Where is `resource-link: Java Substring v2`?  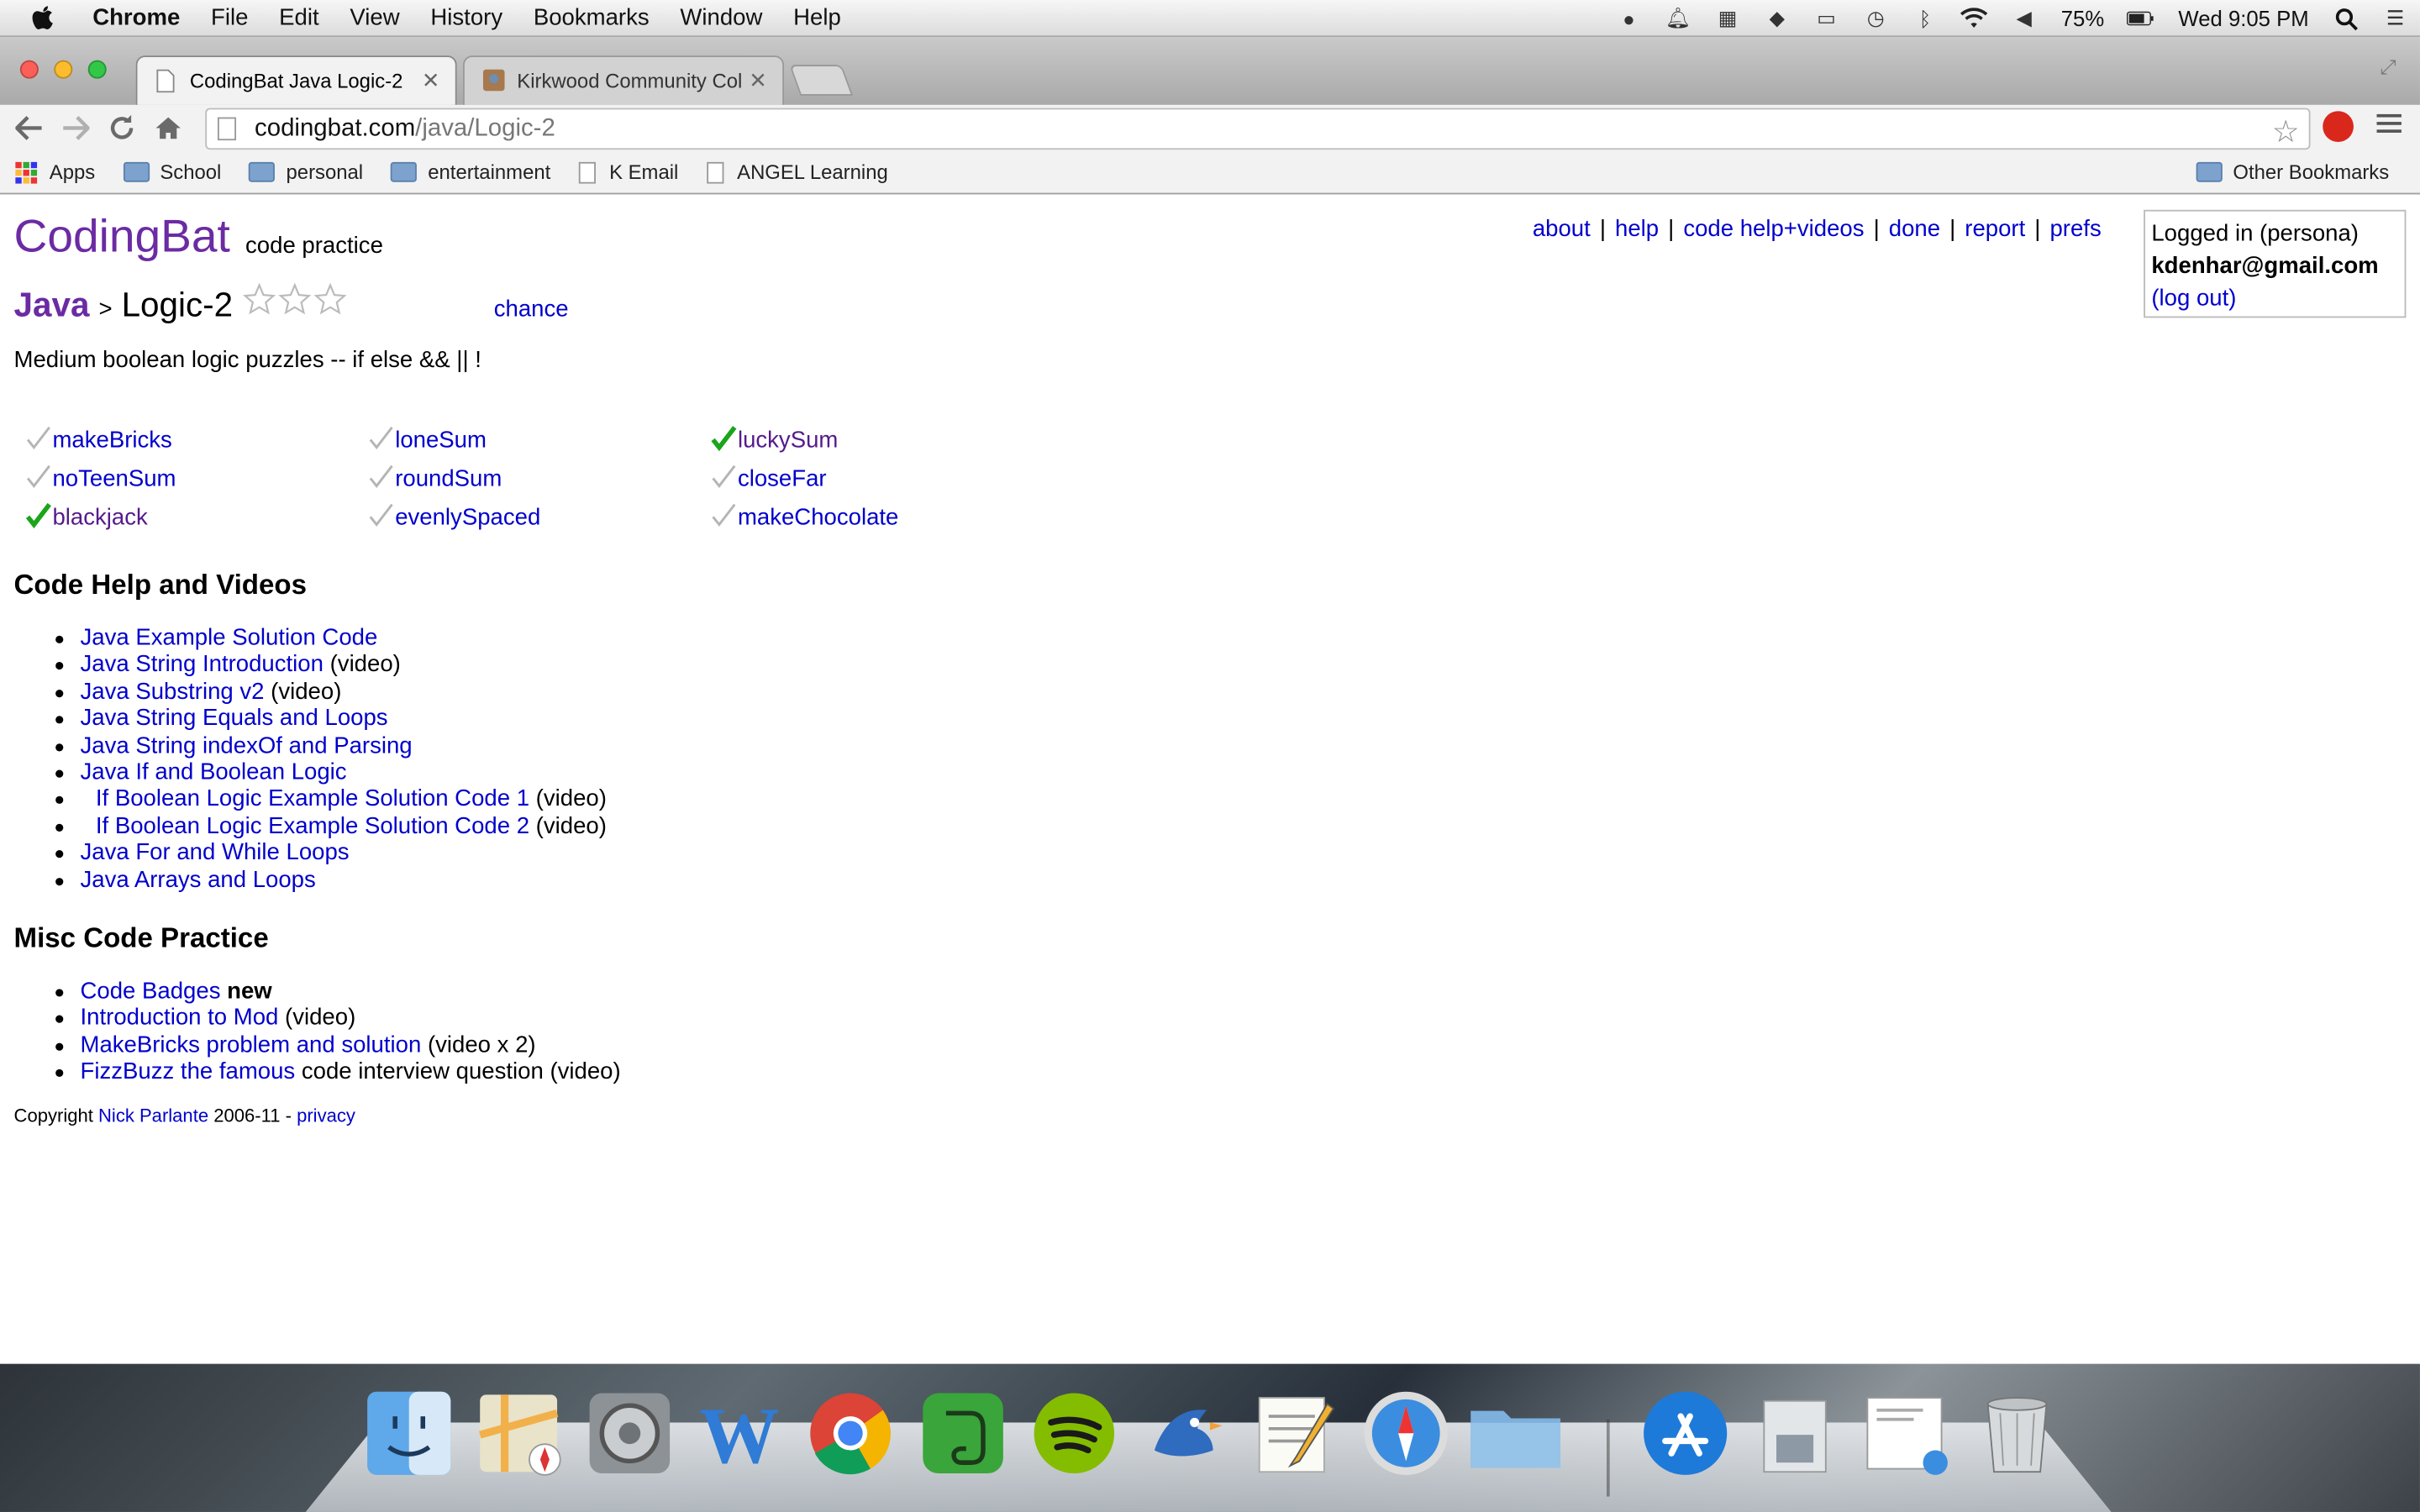
resource-link: Java Substring v2 is located at coordinates (173, 692).